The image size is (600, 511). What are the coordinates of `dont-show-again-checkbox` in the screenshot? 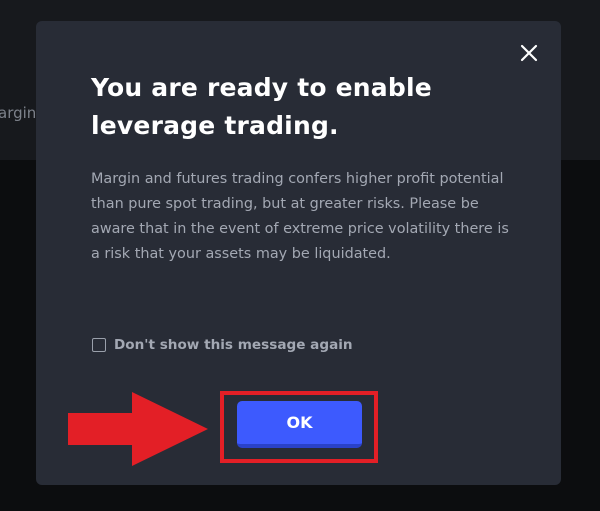 It's located at (99, 345).